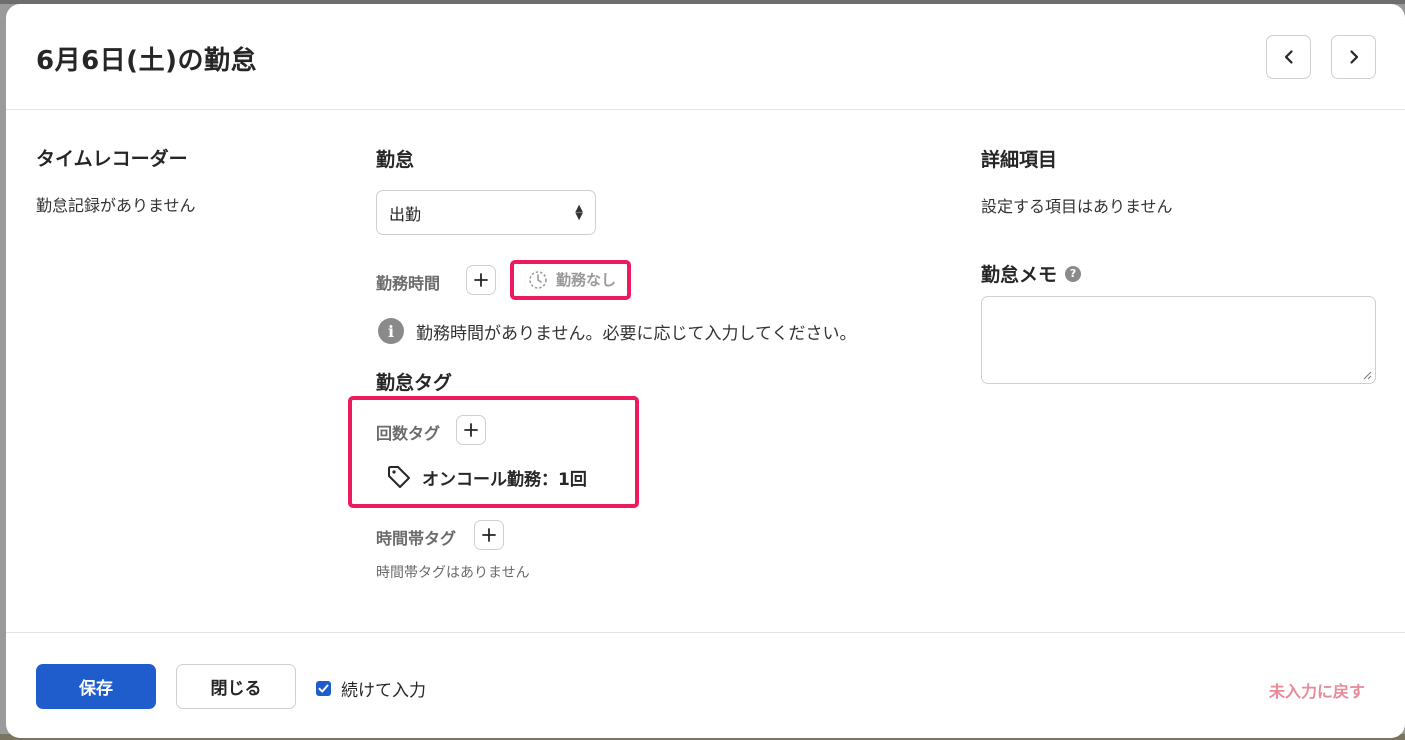 This screenshot has height=740, width=1405. I want to click on memo-textarea, so click(1178, 340).